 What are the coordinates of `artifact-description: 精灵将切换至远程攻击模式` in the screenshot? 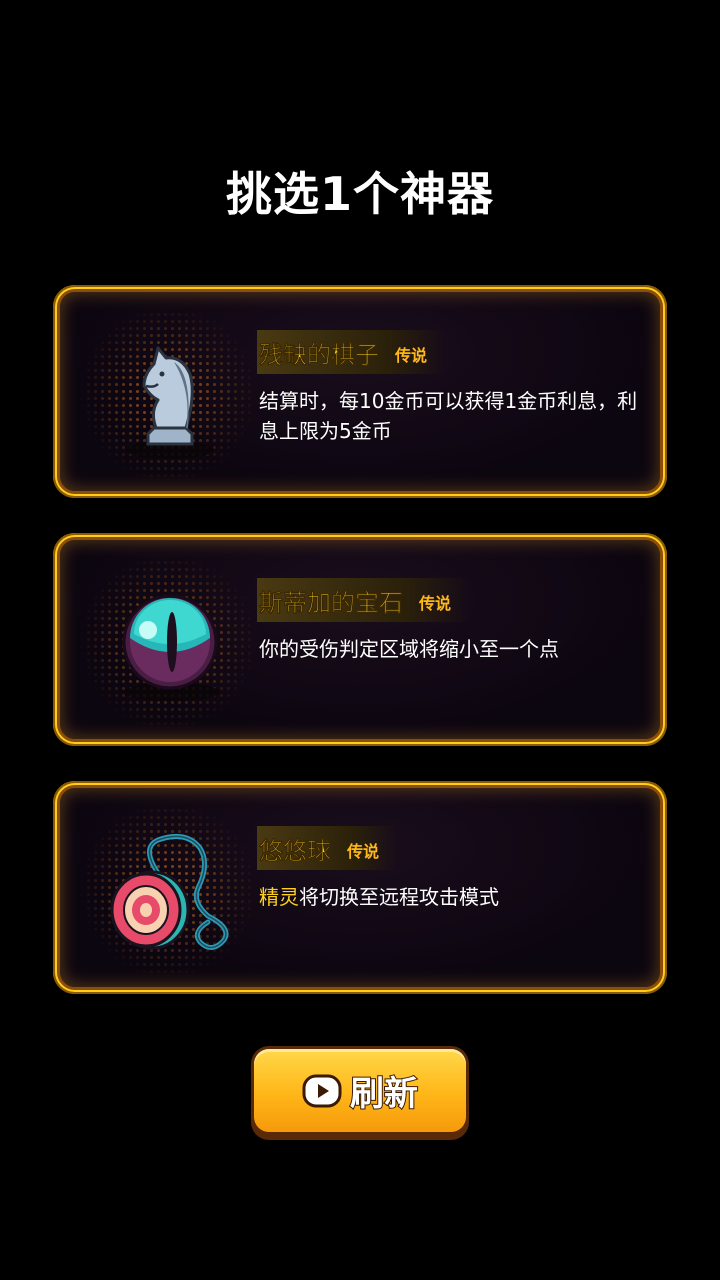 It's located at (456, 897).